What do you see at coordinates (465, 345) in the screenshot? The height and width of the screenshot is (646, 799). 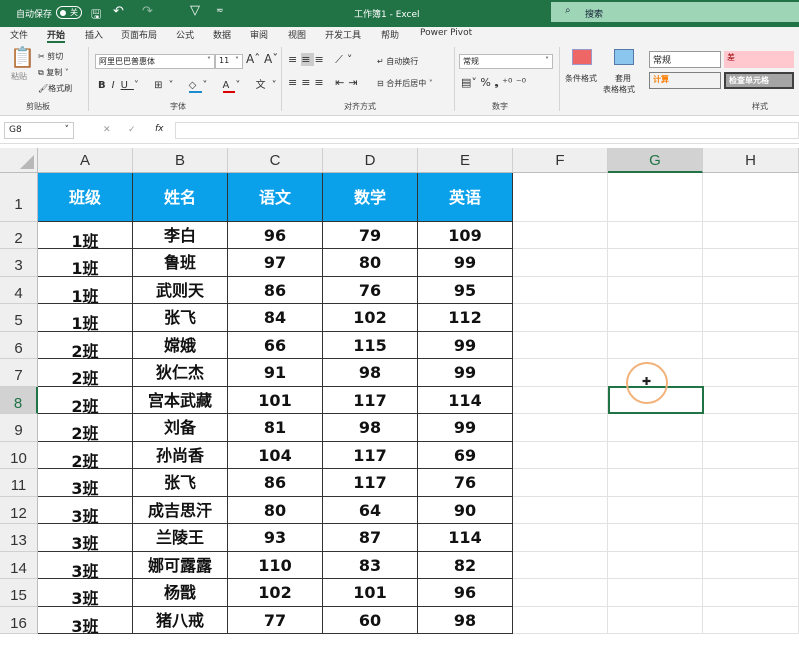 I see `table-cell: 99` at bounding box center [465, 345].